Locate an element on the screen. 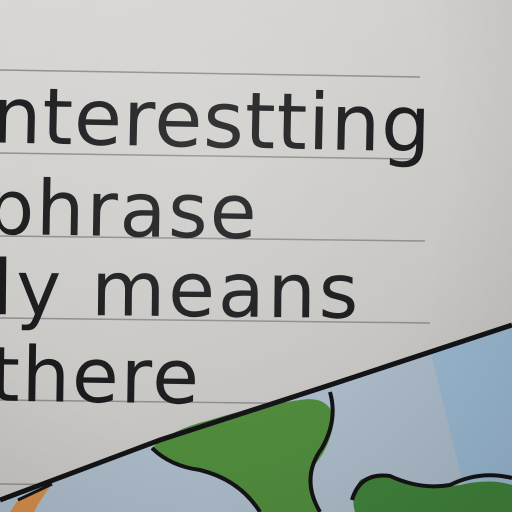  handwriting-line-3: ly means is located at coordinates (181, 289).